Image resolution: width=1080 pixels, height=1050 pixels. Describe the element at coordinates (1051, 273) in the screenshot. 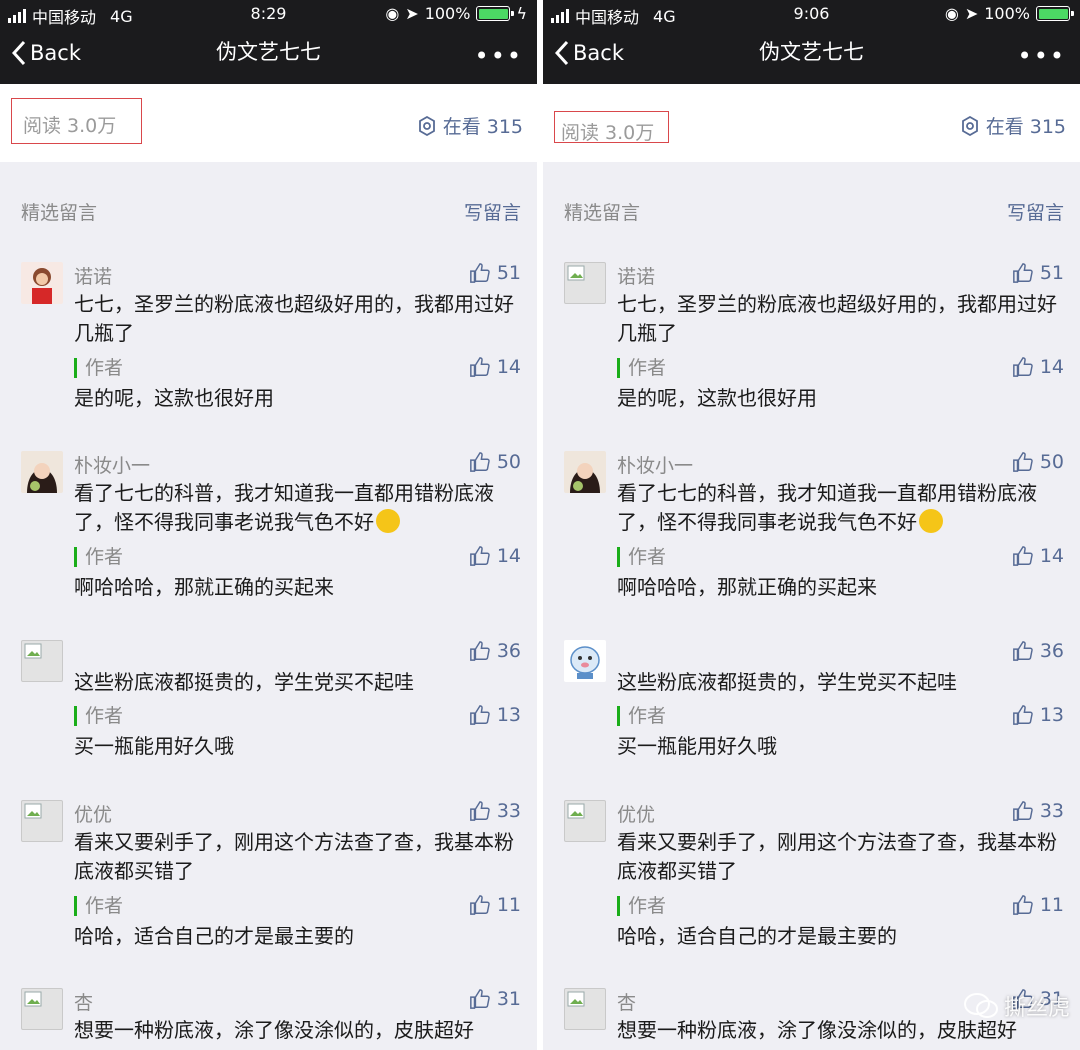

I see `like-count: 51` at that location.